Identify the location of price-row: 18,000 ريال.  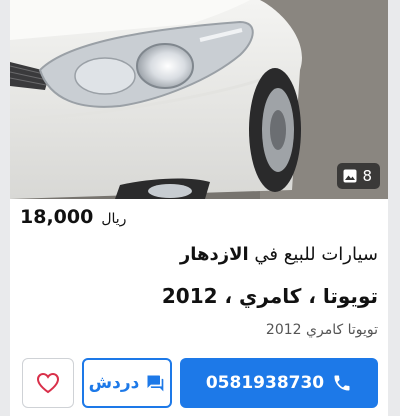
(199, 217).